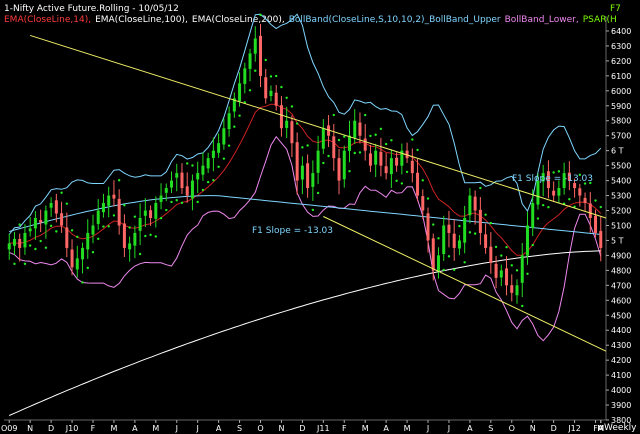 The image size is (640, 434). Describe the element at coordinates (621, 91) in the screenshot. I see `y-tick-label: 6000` at that location.